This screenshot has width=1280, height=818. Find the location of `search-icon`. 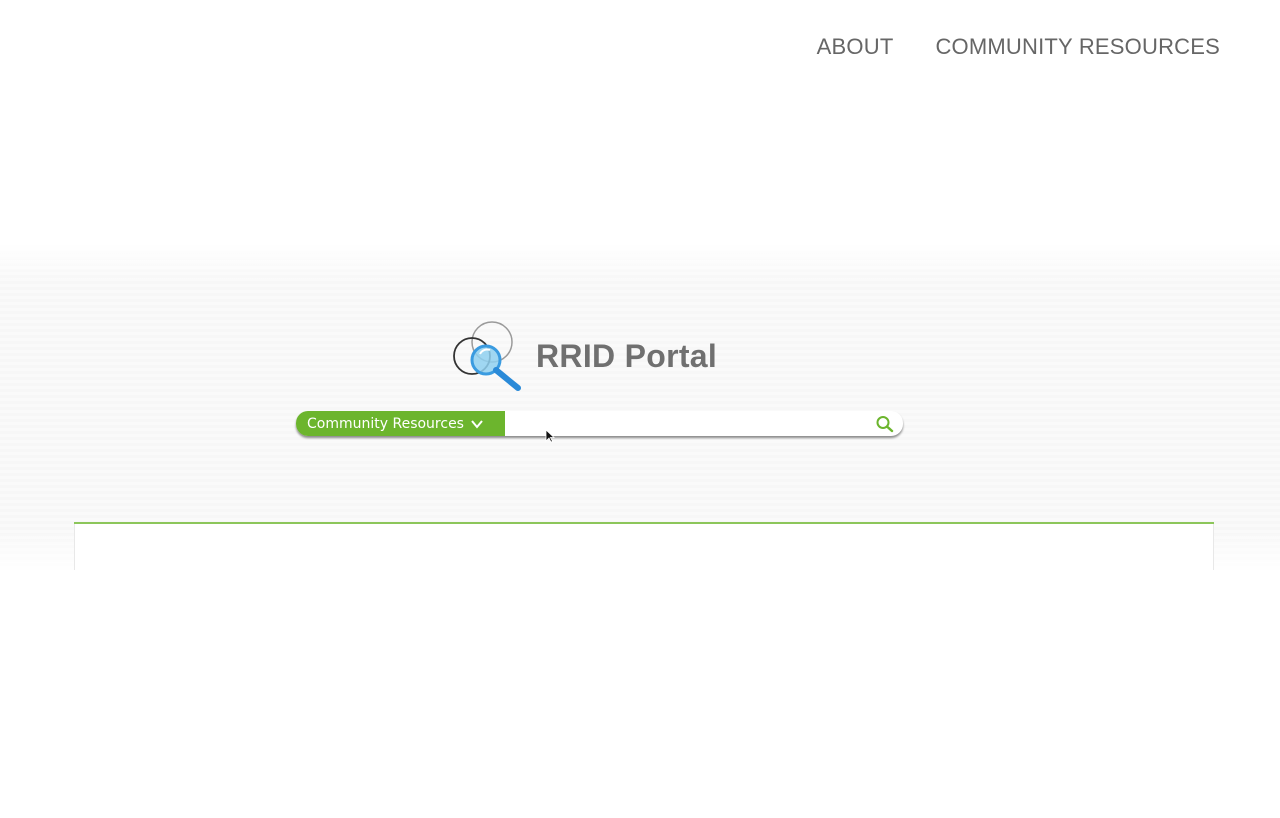

search-icon is located at coordinates (885, 423).